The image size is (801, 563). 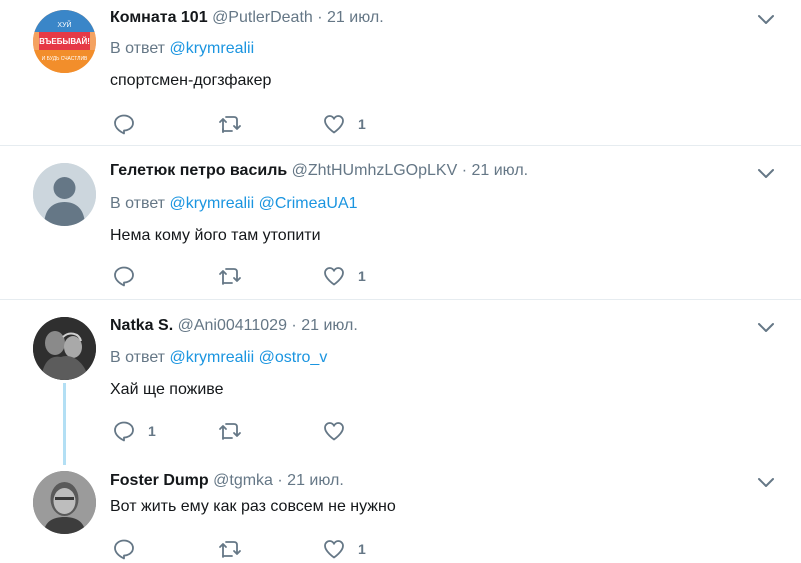 I want to click on avatar-text-bottom: И БУДЬ СЧАСТЛИВ, so click(x=65, y=59).